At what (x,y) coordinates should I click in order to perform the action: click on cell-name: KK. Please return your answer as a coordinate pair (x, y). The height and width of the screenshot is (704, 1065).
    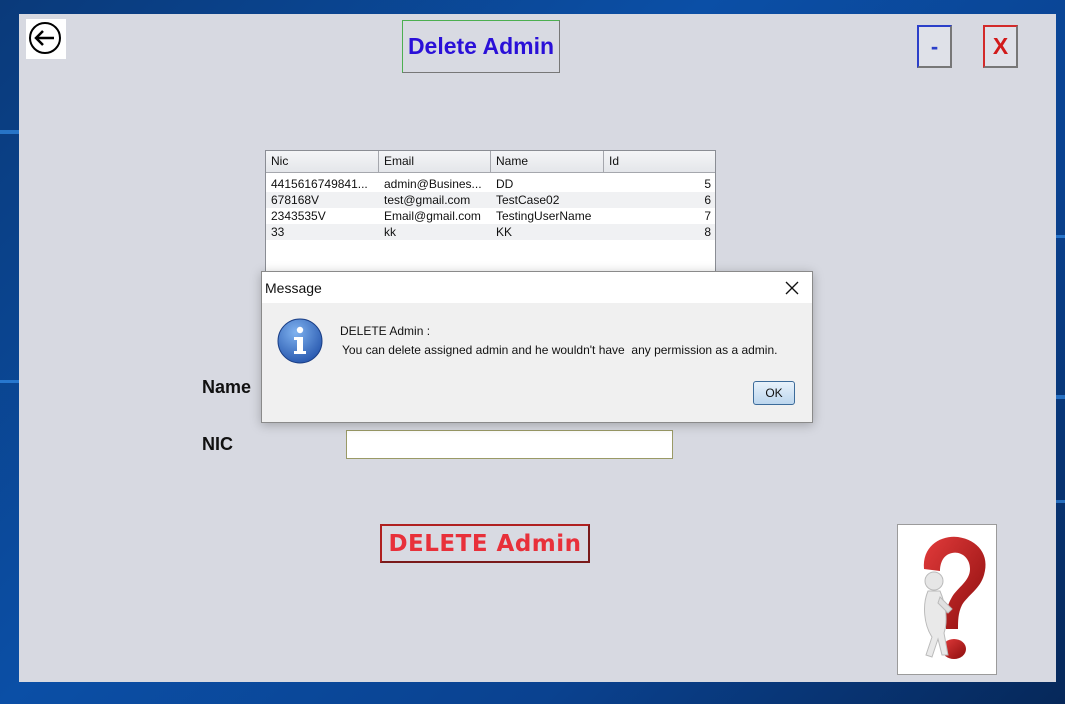
    Looking at the image, I should click on (504, 232).